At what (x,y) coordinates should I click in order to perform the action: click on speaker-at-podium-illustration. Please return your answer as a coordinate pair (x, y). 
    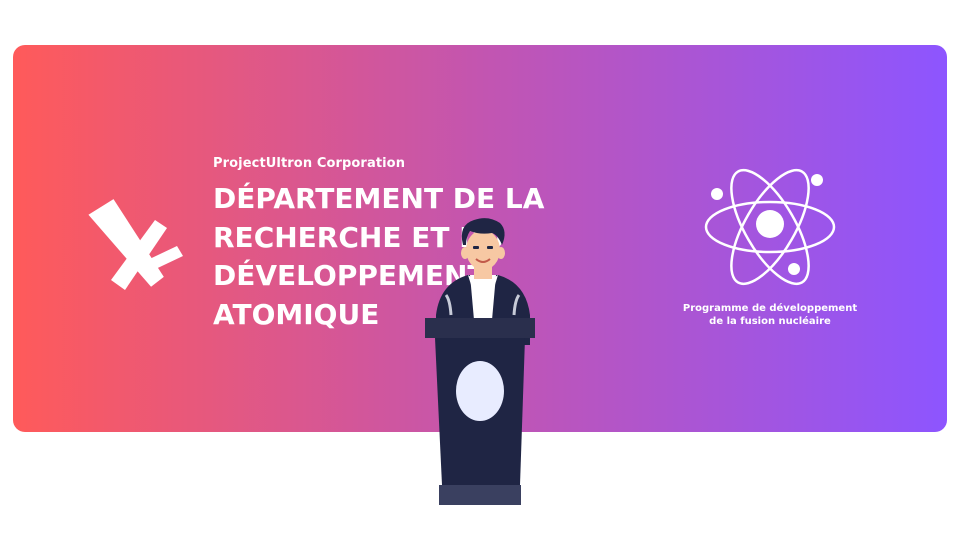
    Looking at the image, I should click on (480, 361).